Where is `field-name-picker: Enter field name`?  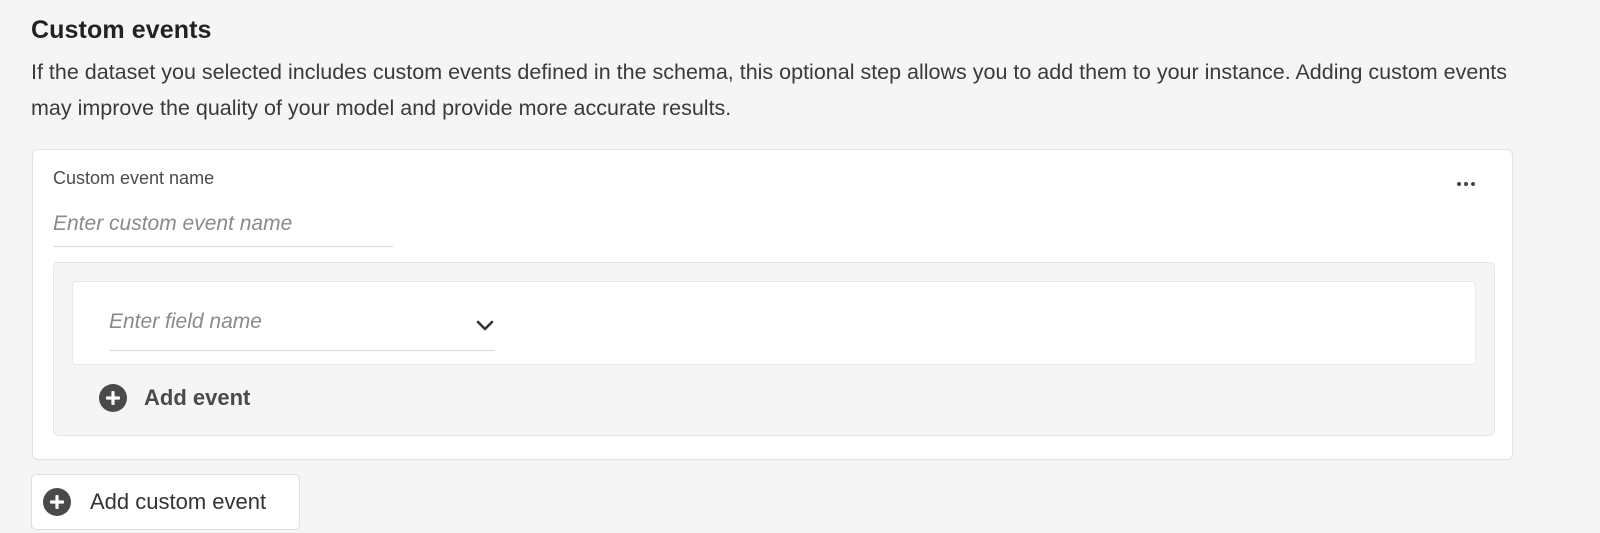
field-name-picker: Enter field name is located at coordinates (302, 325).